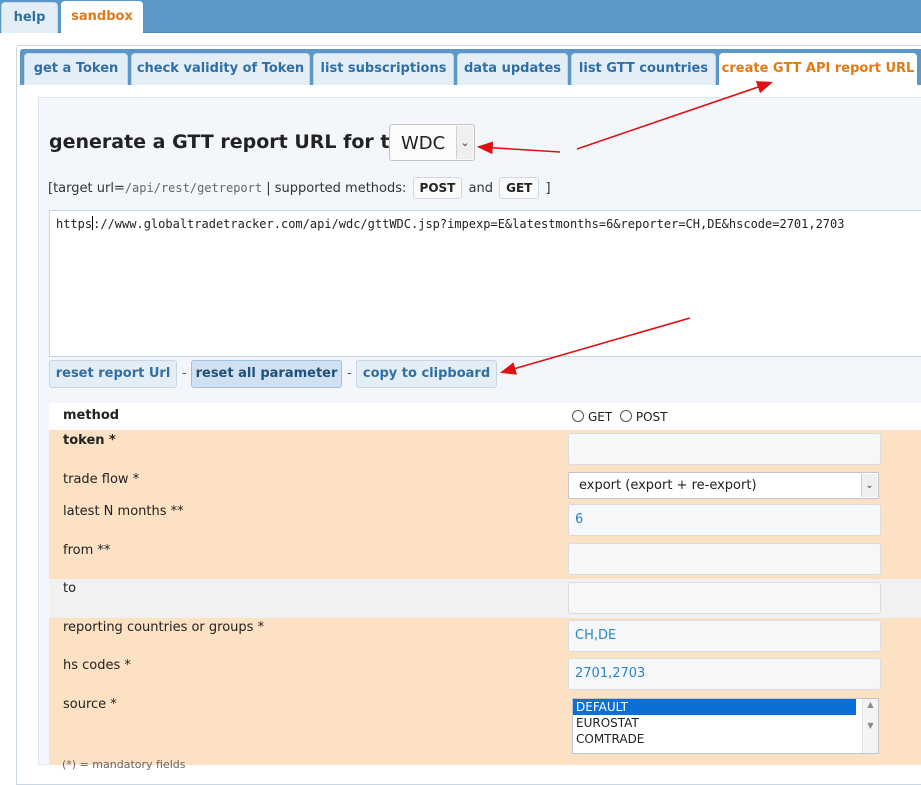 Image resolution: width=921 pixels, height=785 pixels. I want to click on radio-get, so click(578, 416).